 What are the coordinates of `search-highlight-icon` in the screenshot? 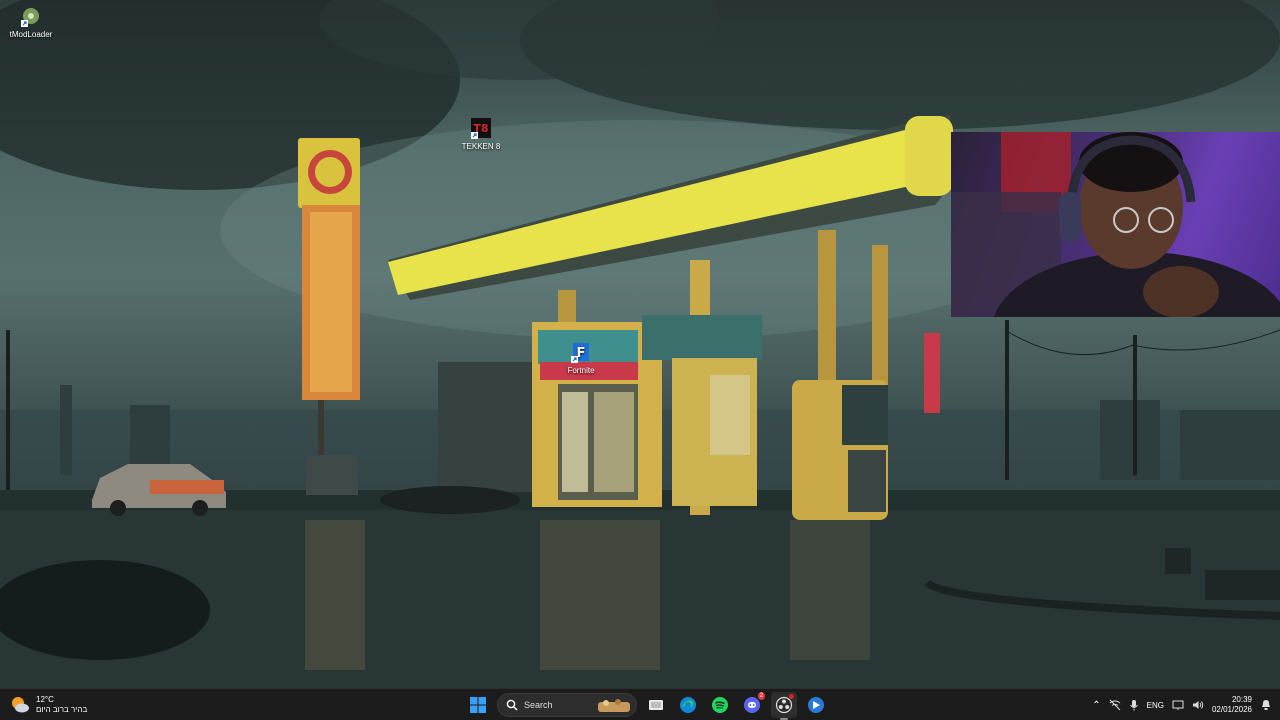 It's located at (614, 705).